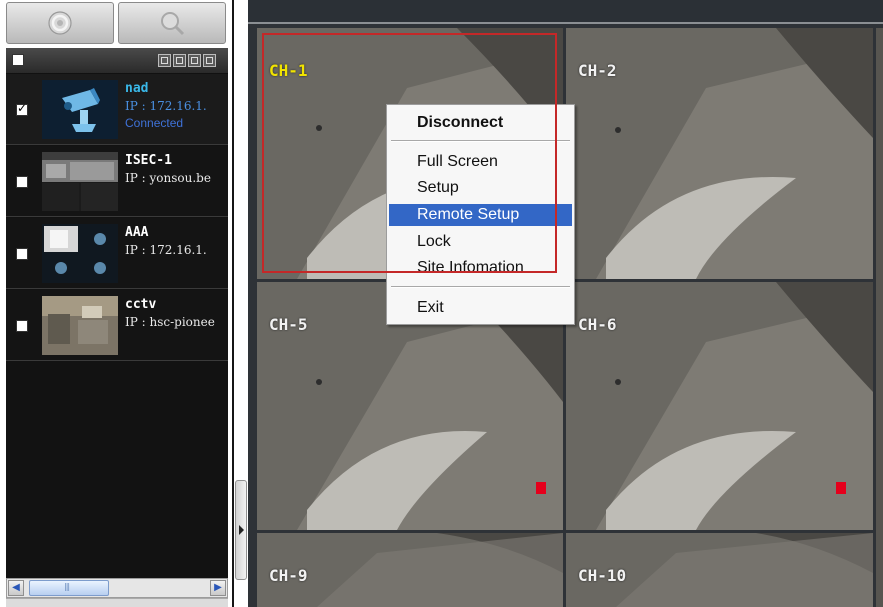  Describe the element at coordinates (170, 322) in the screenshot. I see `site-ip: IP : hsc-pionee` at that location.